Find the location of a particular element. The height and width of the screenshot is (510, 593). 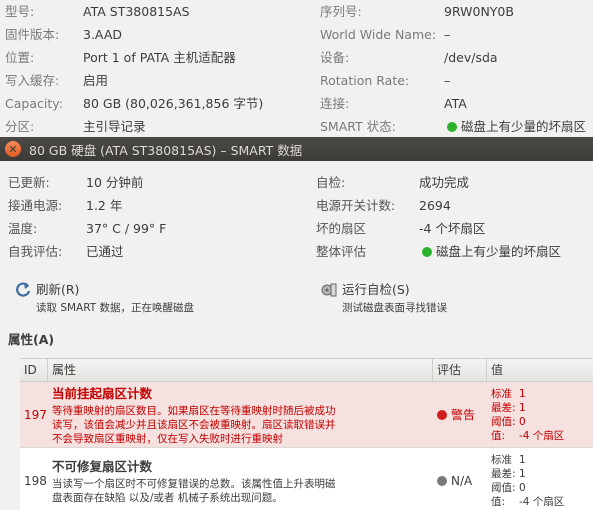

write-cache-row: 写入缓存: 启用 is located at coordinates (56, 80).